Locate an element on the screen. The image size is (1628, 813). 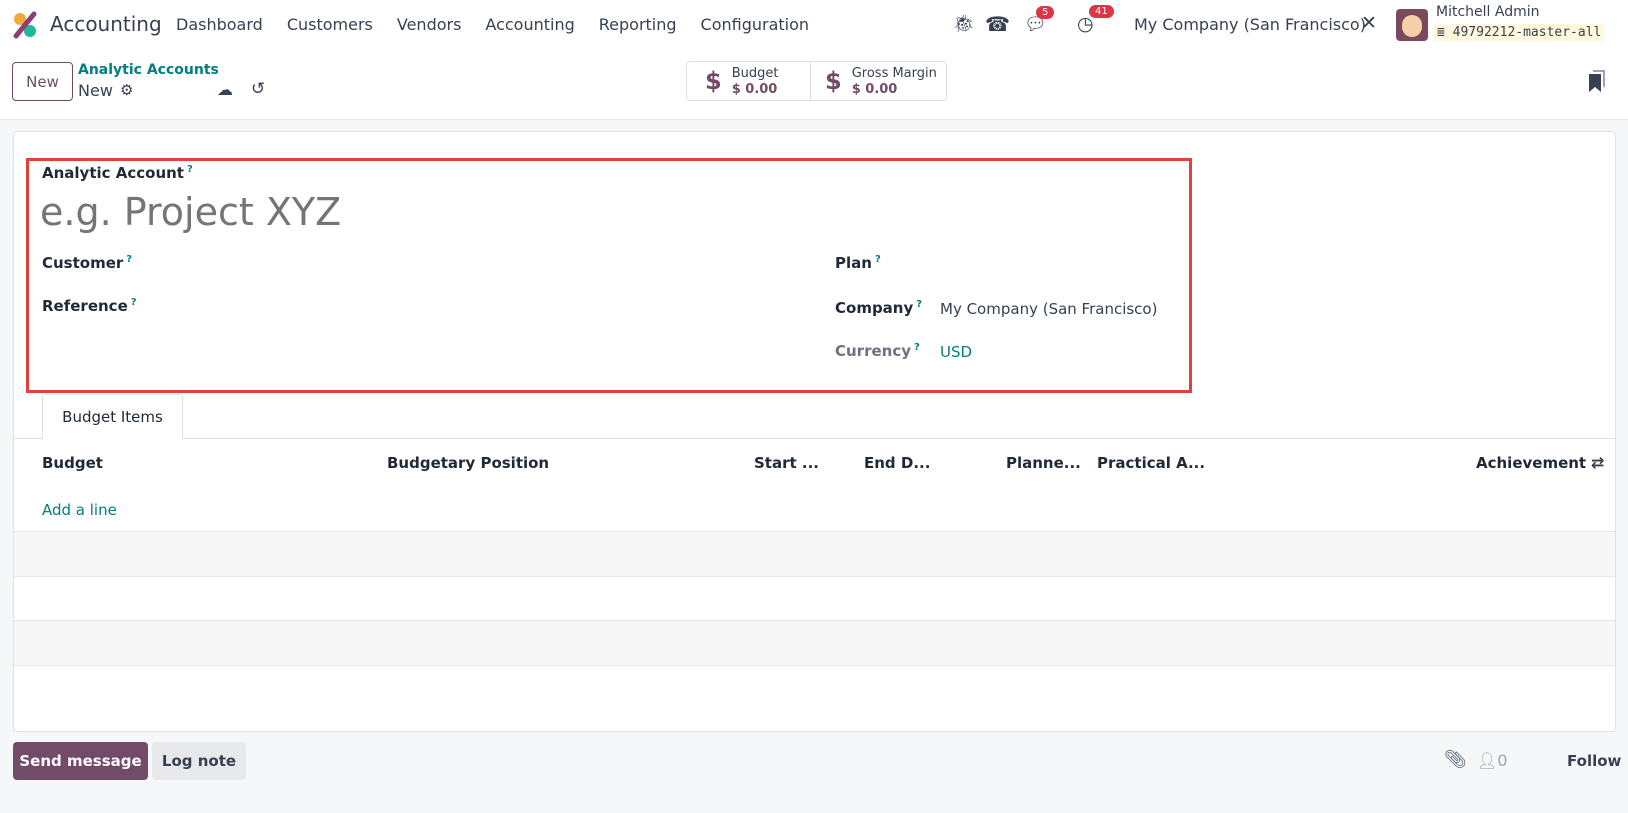
reference-input is located at coordinates (470, 308).